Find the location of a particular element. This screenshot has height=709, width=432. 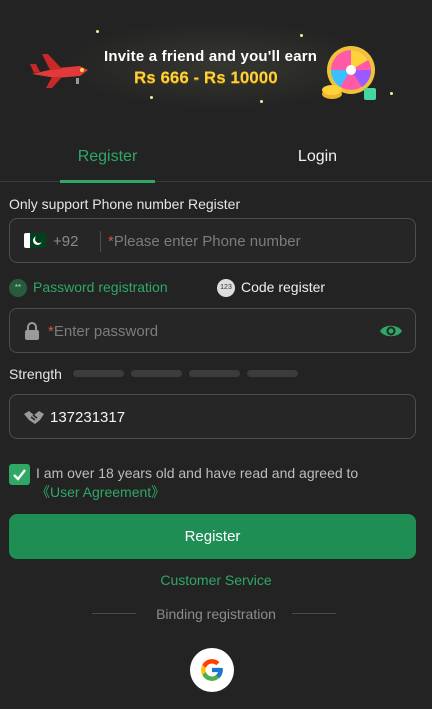

field-divider is located at coordinates (100, 241).